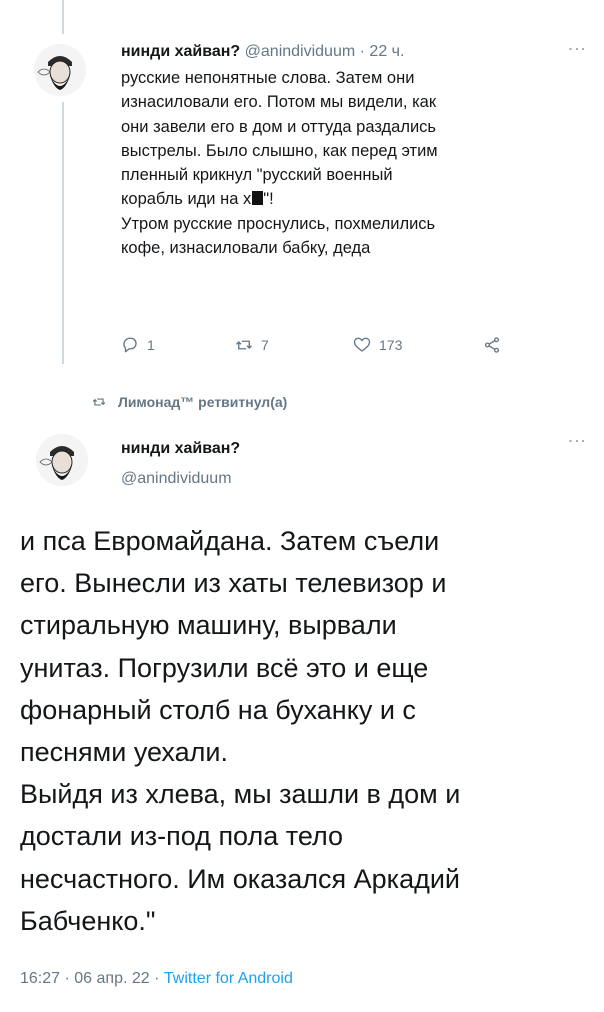 This screenshot has height=1012, width=604. What do you see at coordinates (265, 345) in the screenshot?
I see `retweet-count: 7` at bounding box center [265, 345].